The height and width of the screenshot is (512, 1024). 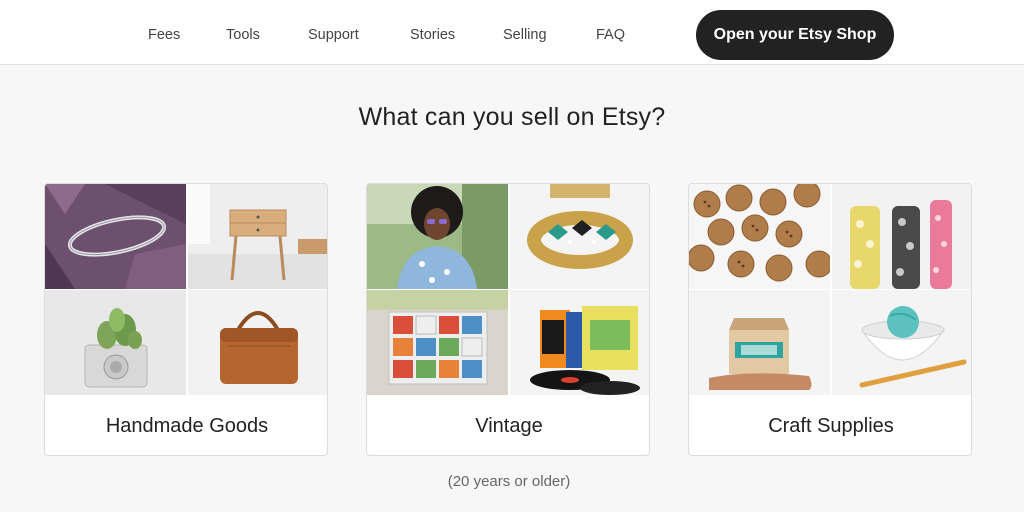 What do you see at coordinates (187, 426) in the screenshot?
I see `category-label: Handmade Goods` at bounding box center [187, 426].